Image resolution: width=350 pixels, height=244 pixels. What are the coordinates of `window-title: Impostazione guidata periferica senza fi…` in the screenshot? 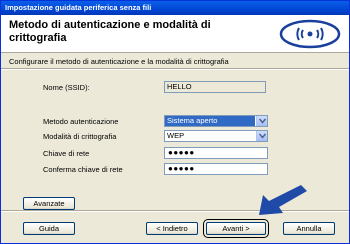 It's located at (78, 7).